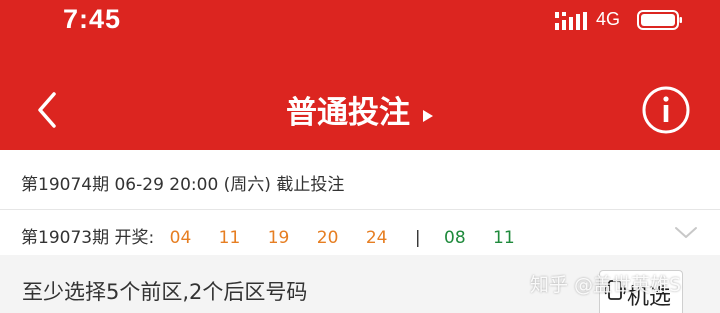 The image size is (720, 313). I want to click on front-number: 20, so click(327, 238).